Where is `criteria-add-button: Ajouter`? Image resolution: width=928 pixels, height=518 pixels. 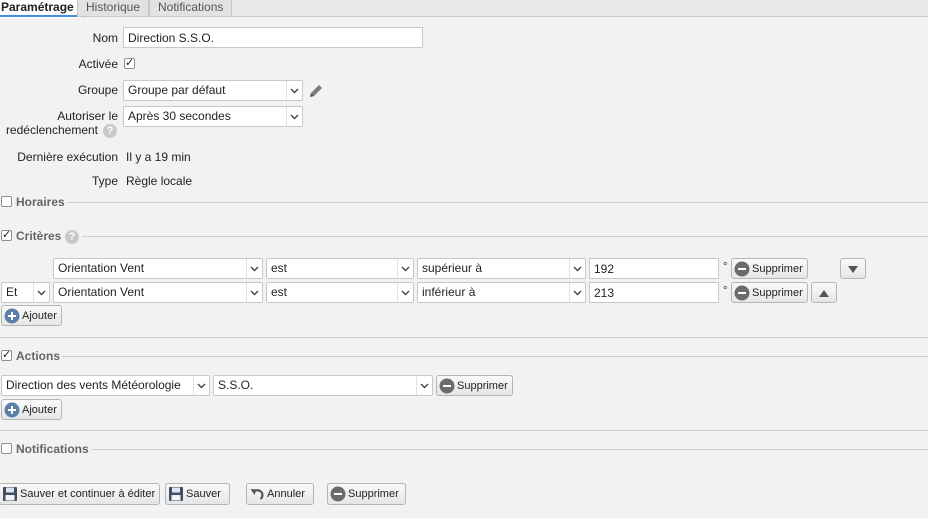
criteria-add-button: Ajouter is located at coordinates (31, 315).